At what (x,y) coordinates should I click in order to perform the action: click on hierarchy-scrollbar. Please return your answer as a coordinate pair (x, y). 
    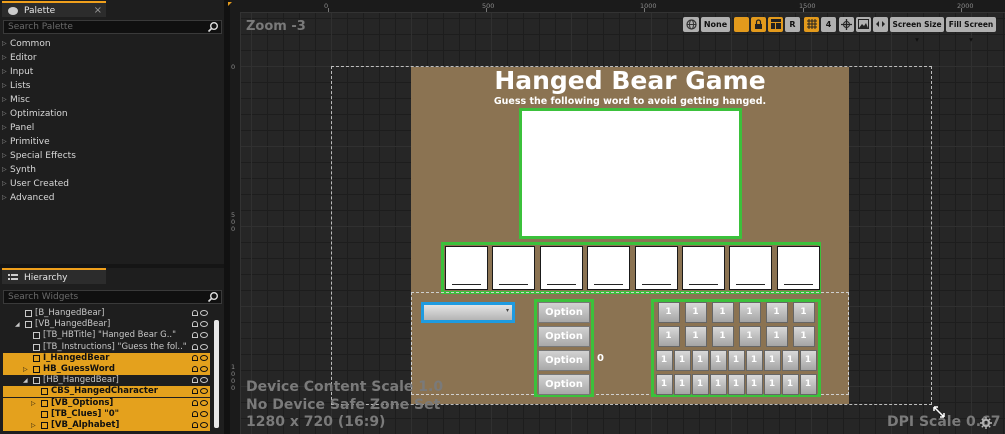
    Looking at the image, I should click on (216, 374).